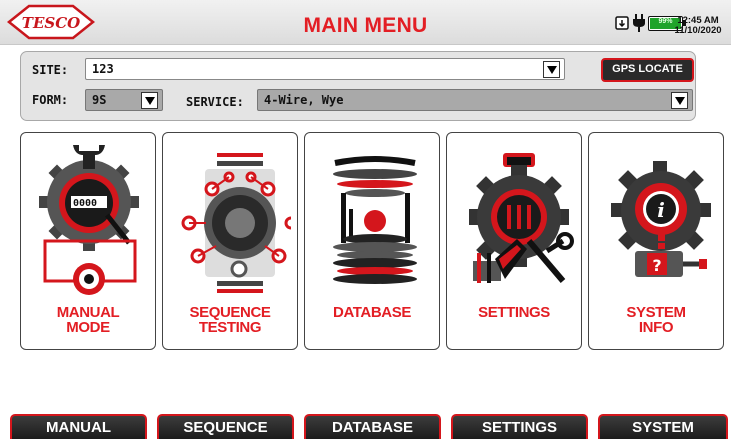 The width and height of the screenshot is (731, 439). What do you see at coordinates (365, 22) in the screenshot?
I see `header-bar: TESCO MAIN MENU 99% 12:45 AM 11/10/2020` at bounding box center [365, 22].